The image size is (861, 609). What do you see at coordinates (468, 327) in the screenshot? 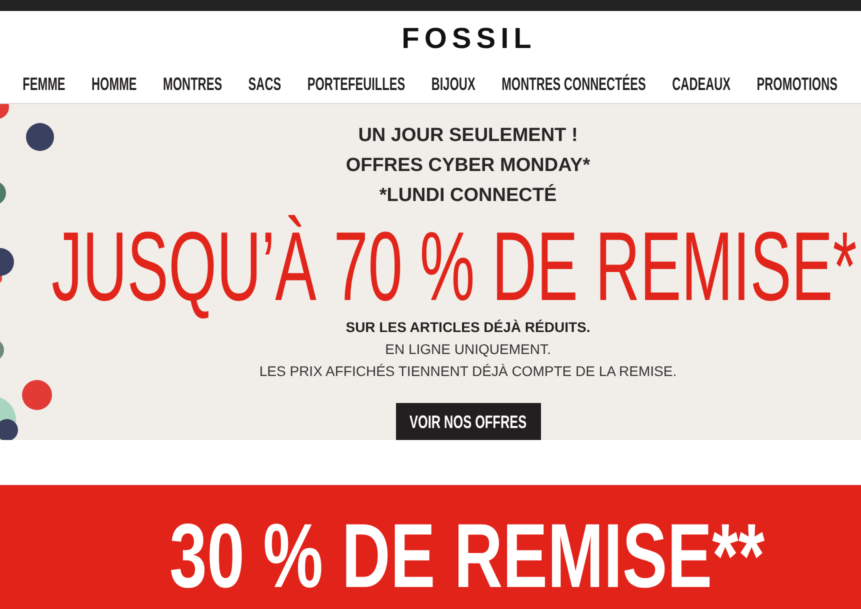
I see `details-text: SUR LES ARTICLES DÉJÀ RÉDUITS.` at bounding box center [468, 327].